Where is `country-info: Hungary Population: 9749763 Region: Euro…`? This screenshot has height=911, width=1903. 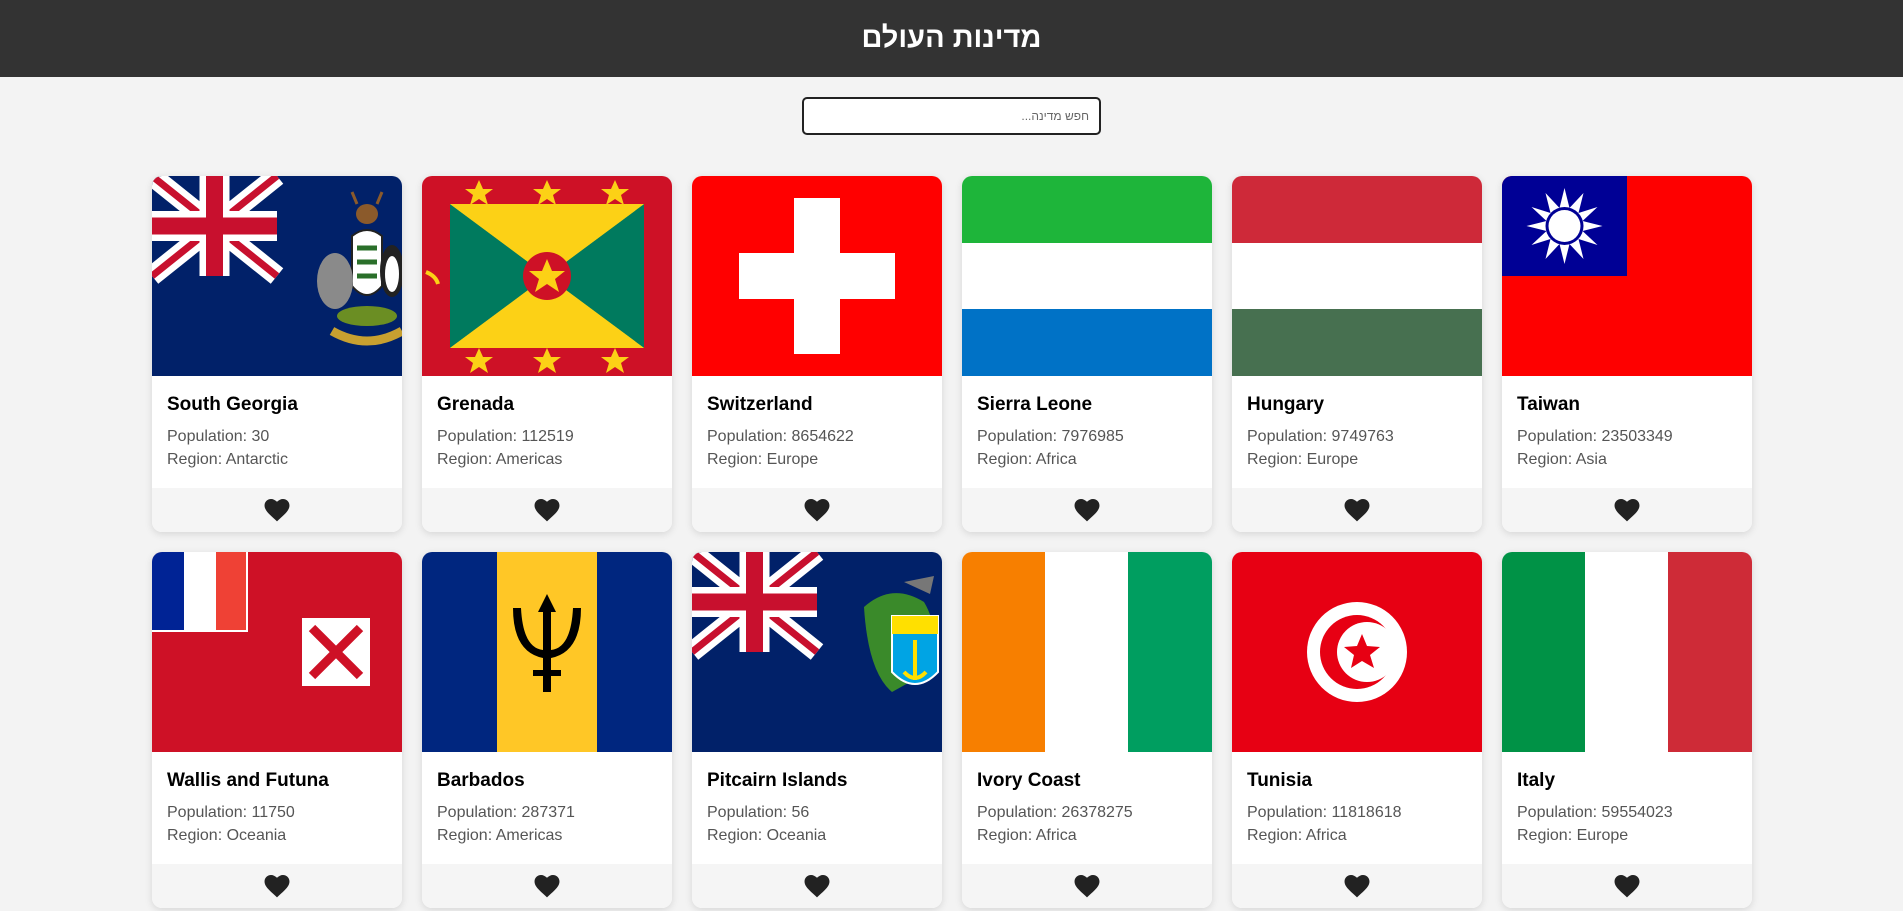 country-info: Hungary Population: 9749763 Region: Euro… is located at coordinates (1357, 432).